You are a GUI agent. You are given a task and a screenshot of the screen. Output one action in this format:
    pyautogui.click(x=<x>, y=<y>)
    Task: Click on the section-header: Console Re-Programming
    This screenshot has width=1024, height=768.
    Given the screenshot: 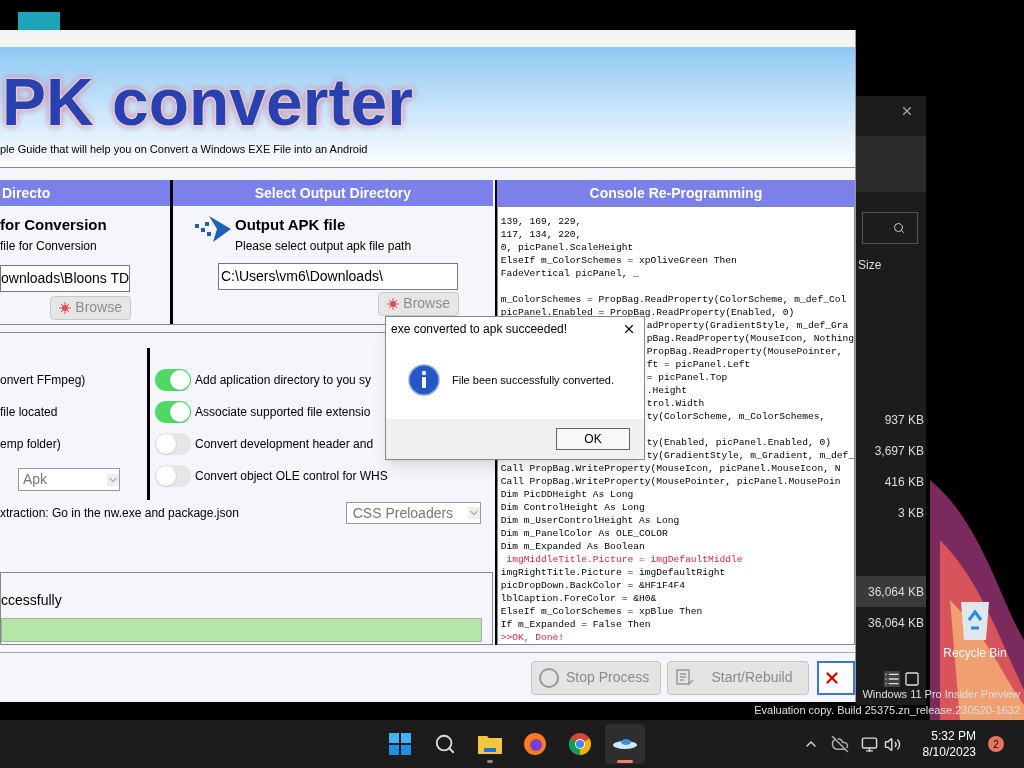 What is the action you would take?
    pyautogui.click(x=675, y=193)
    